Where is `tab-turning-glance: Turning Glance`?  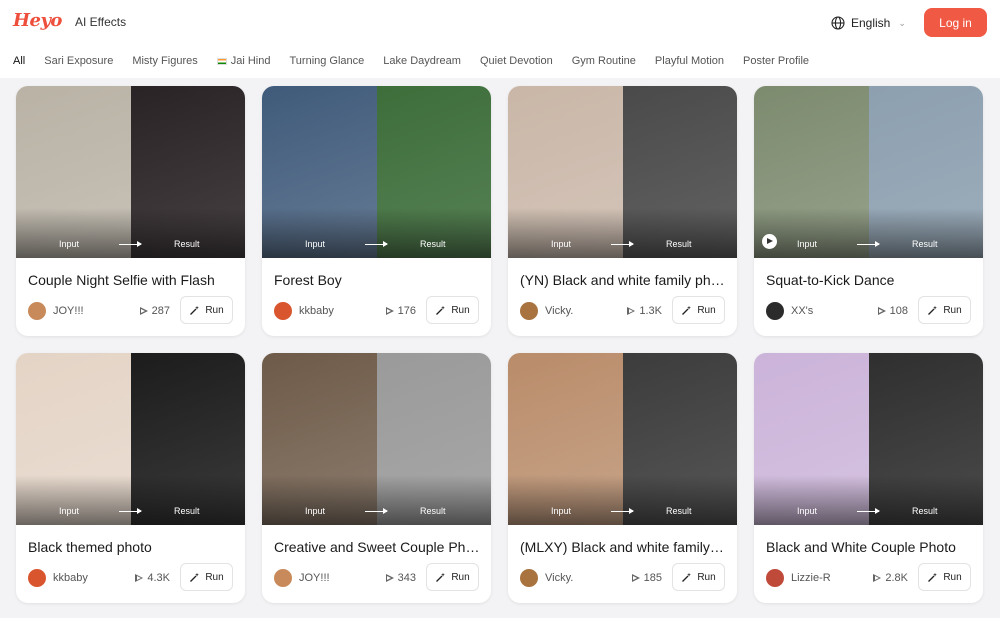
tab-turning-glance: Turning Glance is located at coordinates (326, 61).